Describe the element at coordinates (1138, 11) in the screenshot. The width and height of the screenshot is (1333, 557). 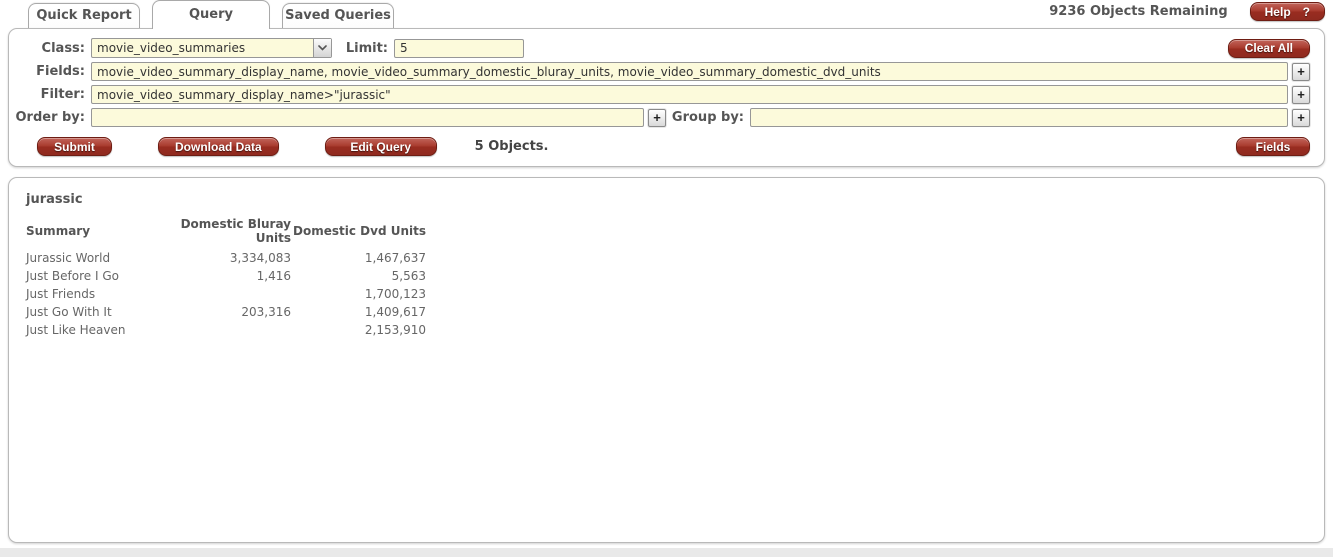
I see `objects-remaining-label: 9236 Objects Remaining` at that location.